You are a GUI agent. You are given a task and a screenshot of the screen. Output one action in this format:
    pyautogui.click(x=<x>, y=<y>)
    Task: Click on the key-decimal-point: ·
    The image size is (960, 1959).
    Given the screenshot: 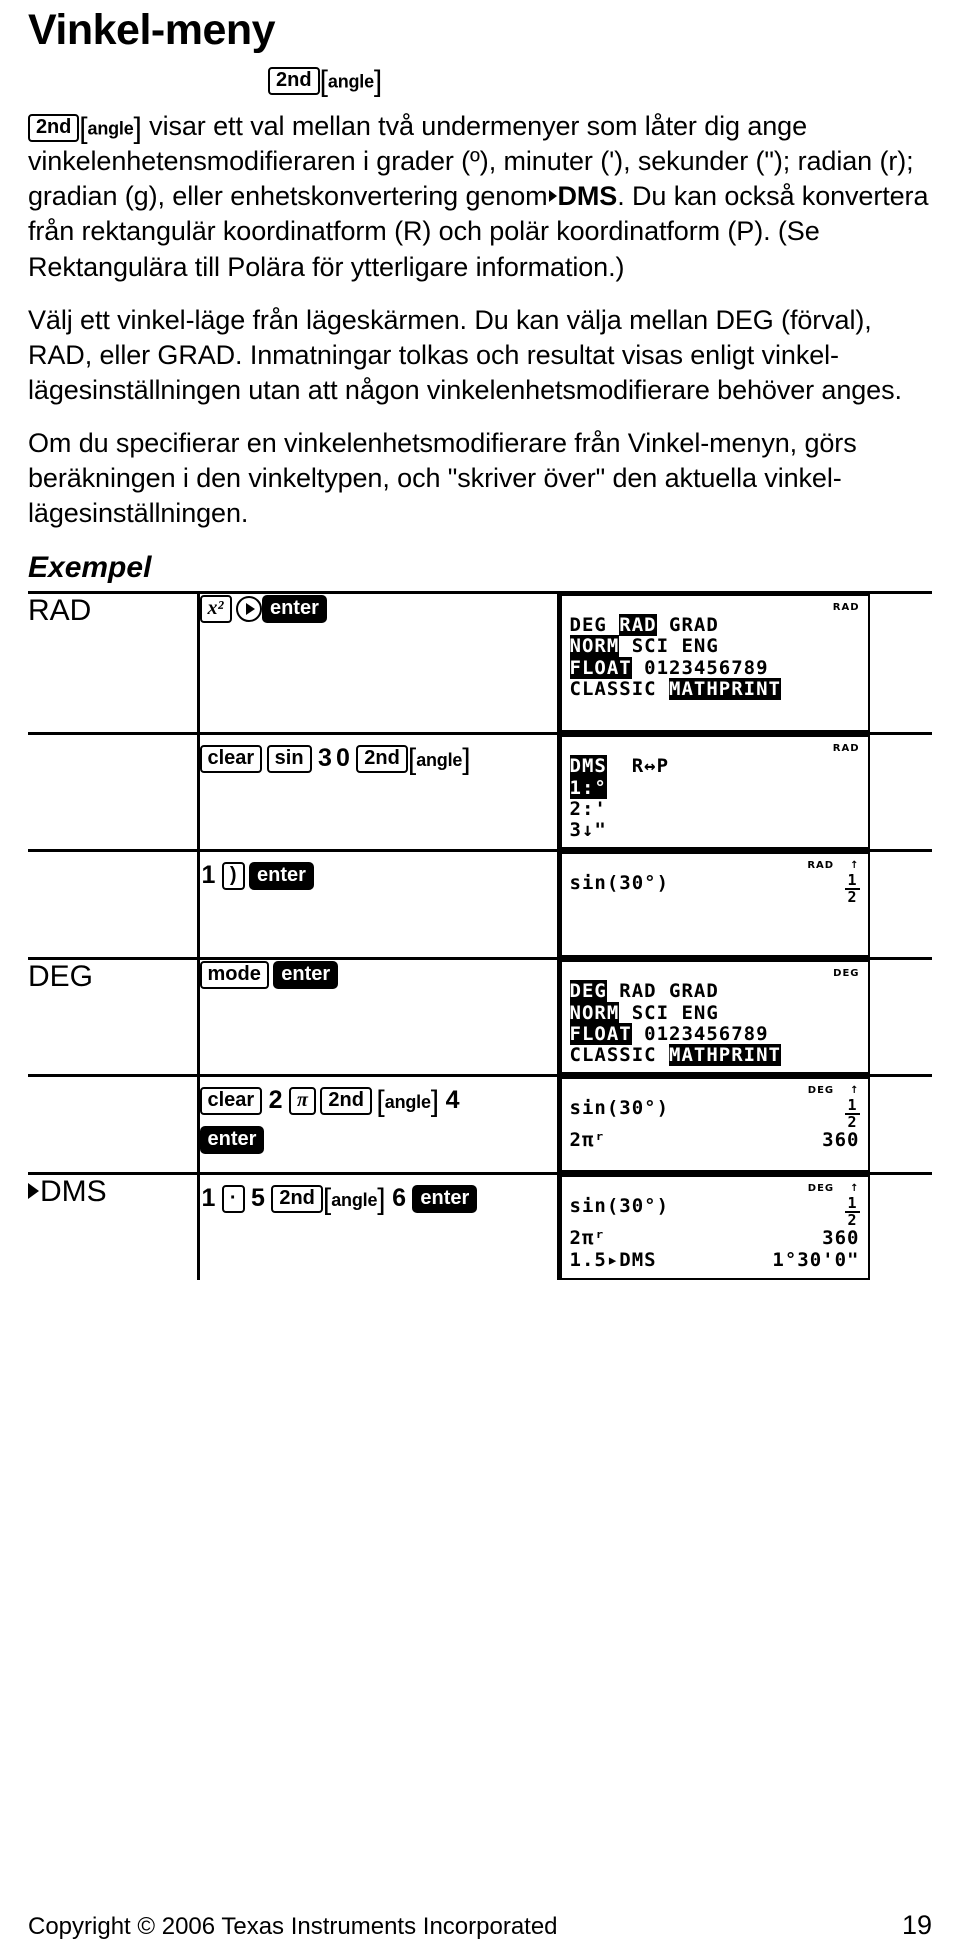 What is the action you would take?
    pyautogui.click(x=233, y=1198)
    